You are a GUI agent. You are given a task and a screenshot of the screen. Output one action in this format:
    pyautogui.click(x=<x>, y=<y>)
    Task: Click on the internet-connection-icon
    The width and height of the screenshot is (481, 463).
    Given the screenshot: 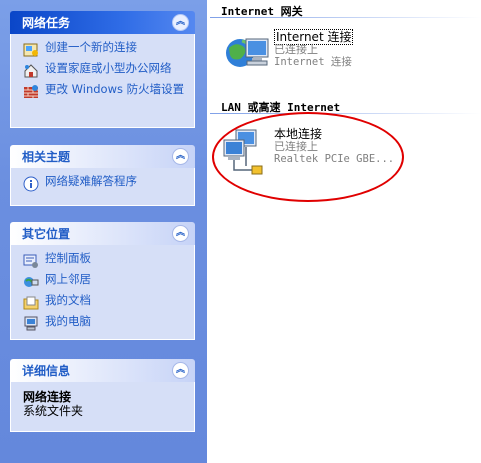 What is the action you would take?
    pyautogui.click(x=247, y=52)
    